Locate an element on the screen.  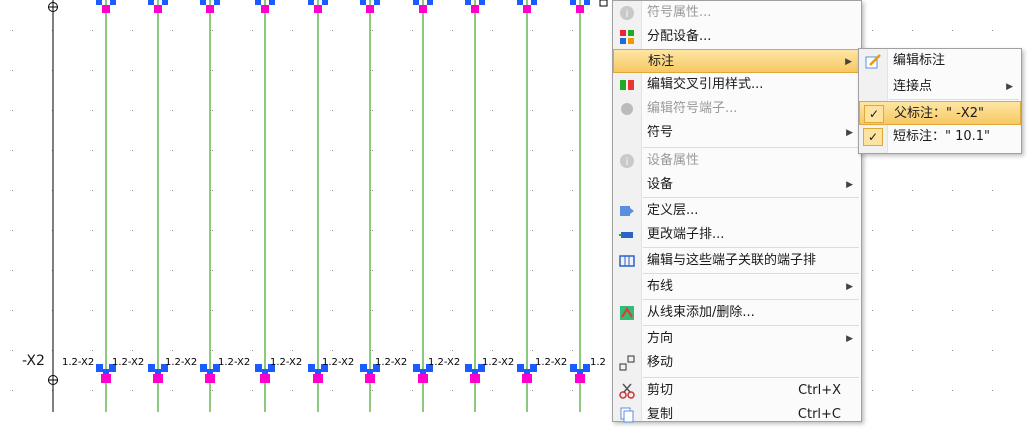
menu-item-label: 符号 is located at coordinates (660, 132).